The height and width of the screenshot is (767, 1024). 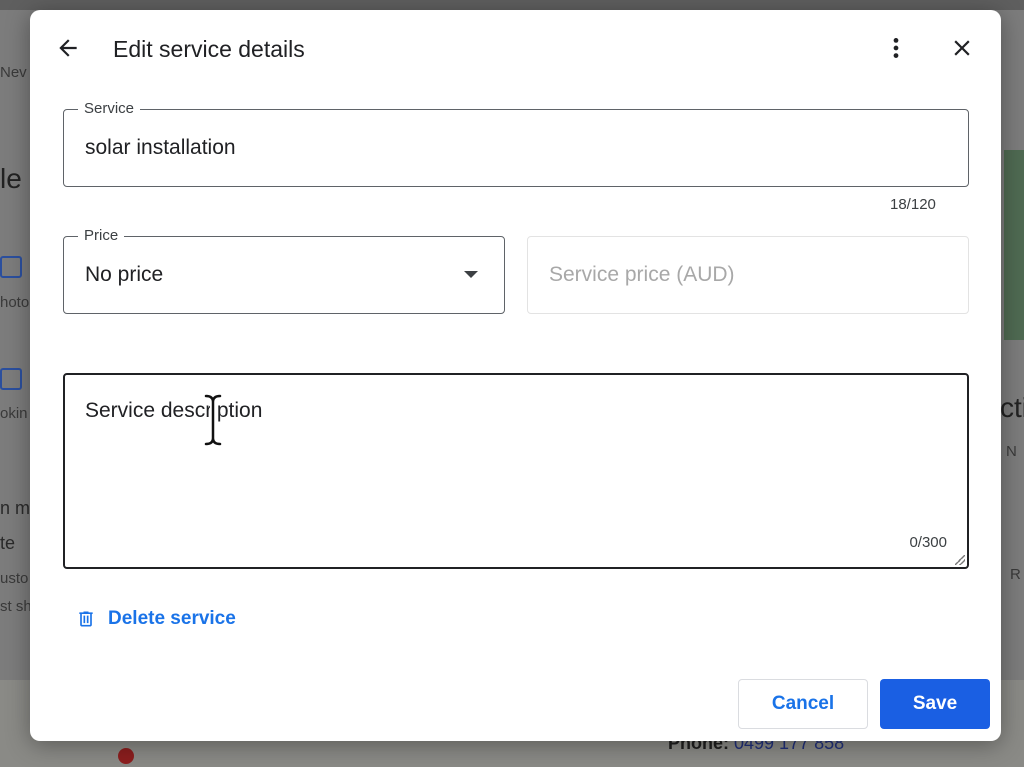 I want to click on service-price-field, so click(x=748, y=275).